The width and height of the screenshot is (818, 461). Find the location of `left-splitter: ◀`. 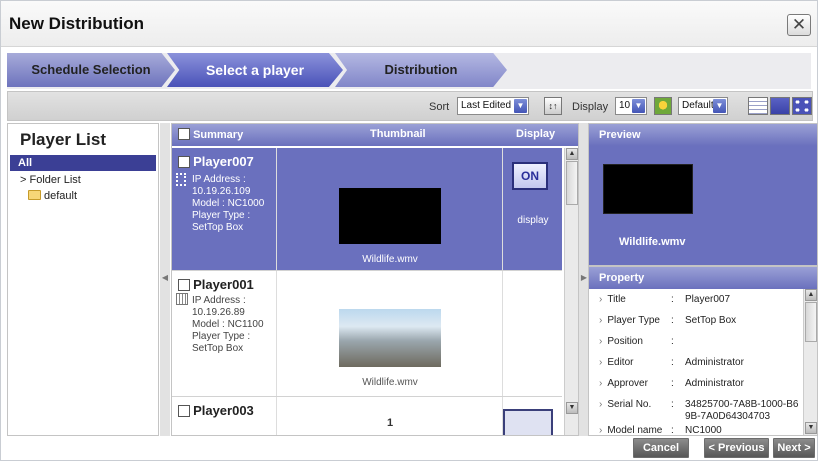

left-splitter: ◀ is located at coordinates (165, 279).